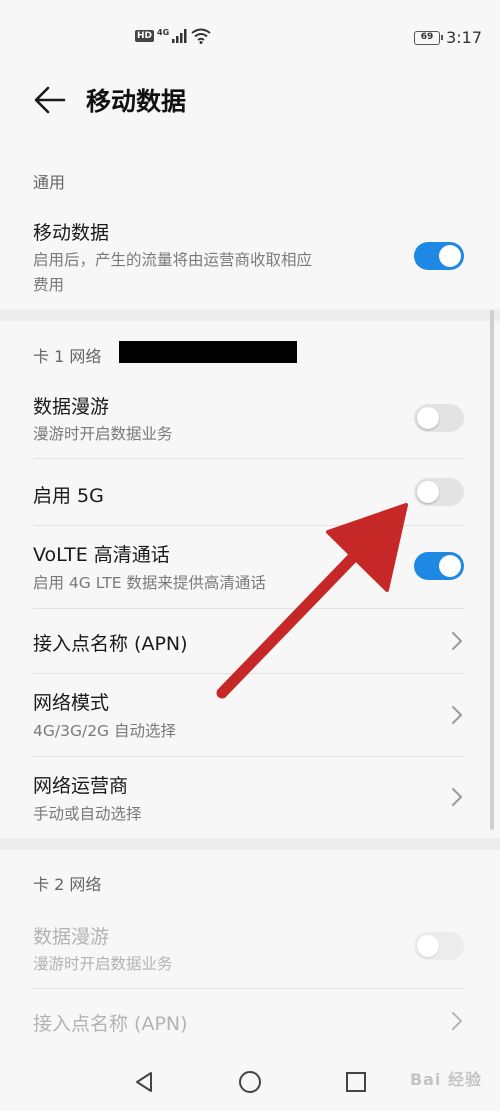 The width and height of the screenshot is (500, 1111). What do you see at coordinates (145, 36) in the screenshot?
I see `hd-icon: HD` at bounding box center [145, 36].